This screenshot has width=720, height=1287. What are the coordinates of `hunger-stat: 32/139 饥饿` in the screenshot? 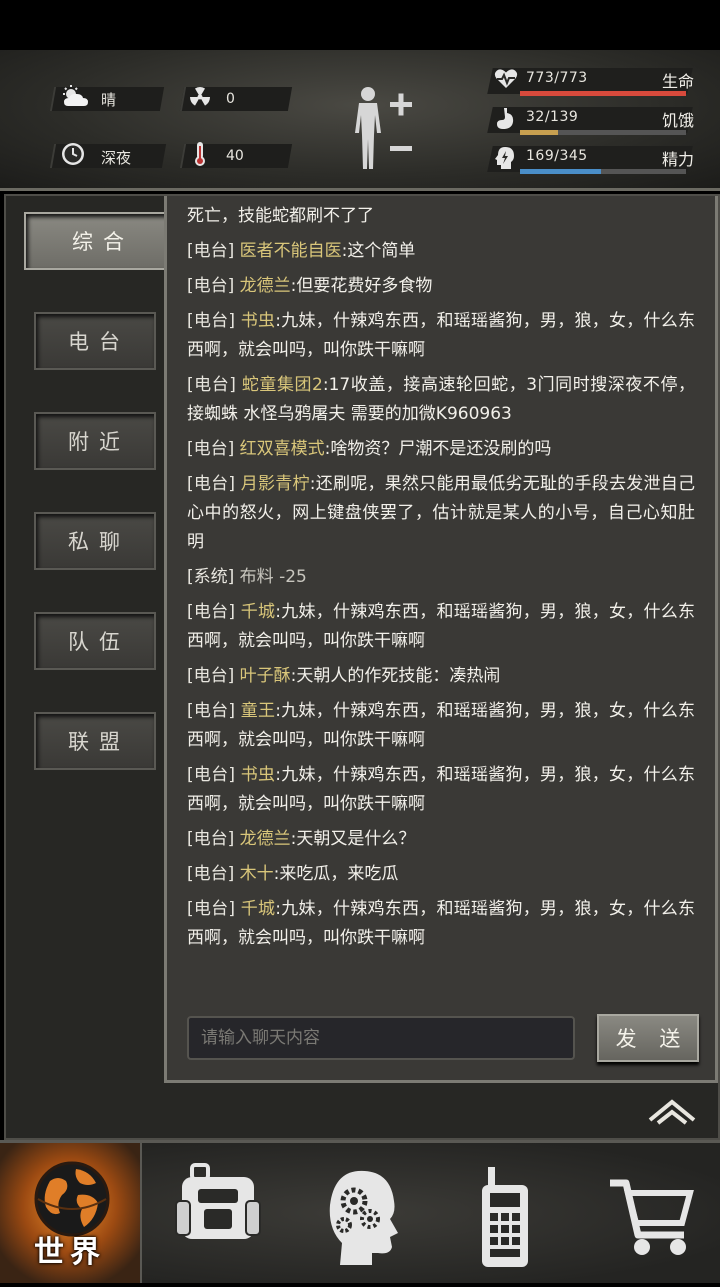 It's located at (597, 120).